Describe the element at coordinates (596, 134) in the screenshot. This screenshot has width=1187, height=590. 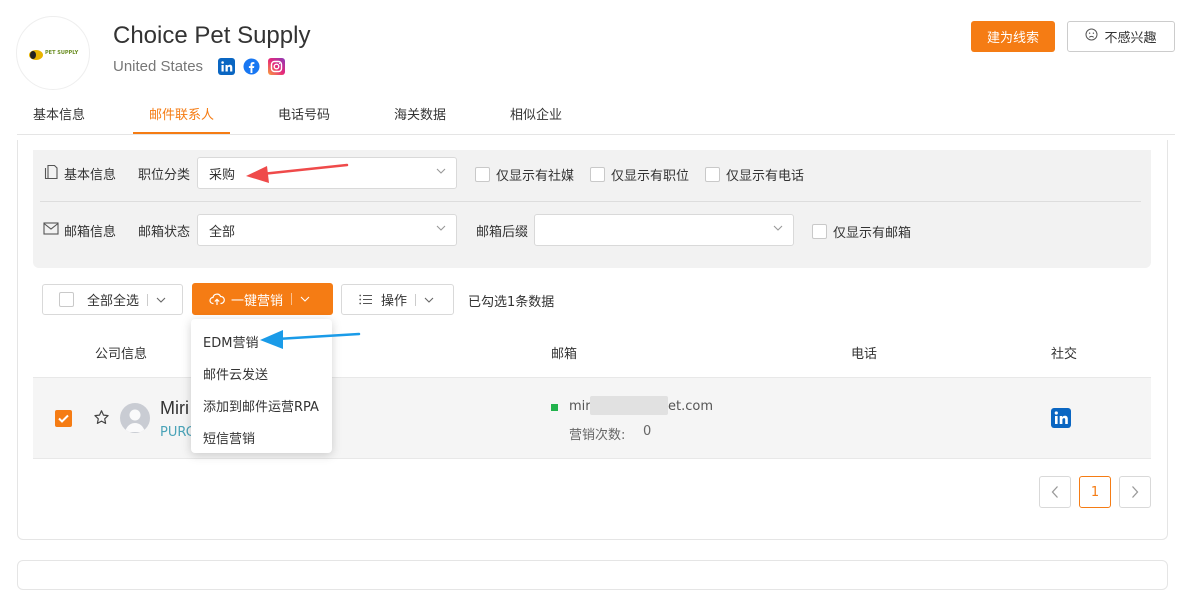
I see `tabs-divider` at that location.